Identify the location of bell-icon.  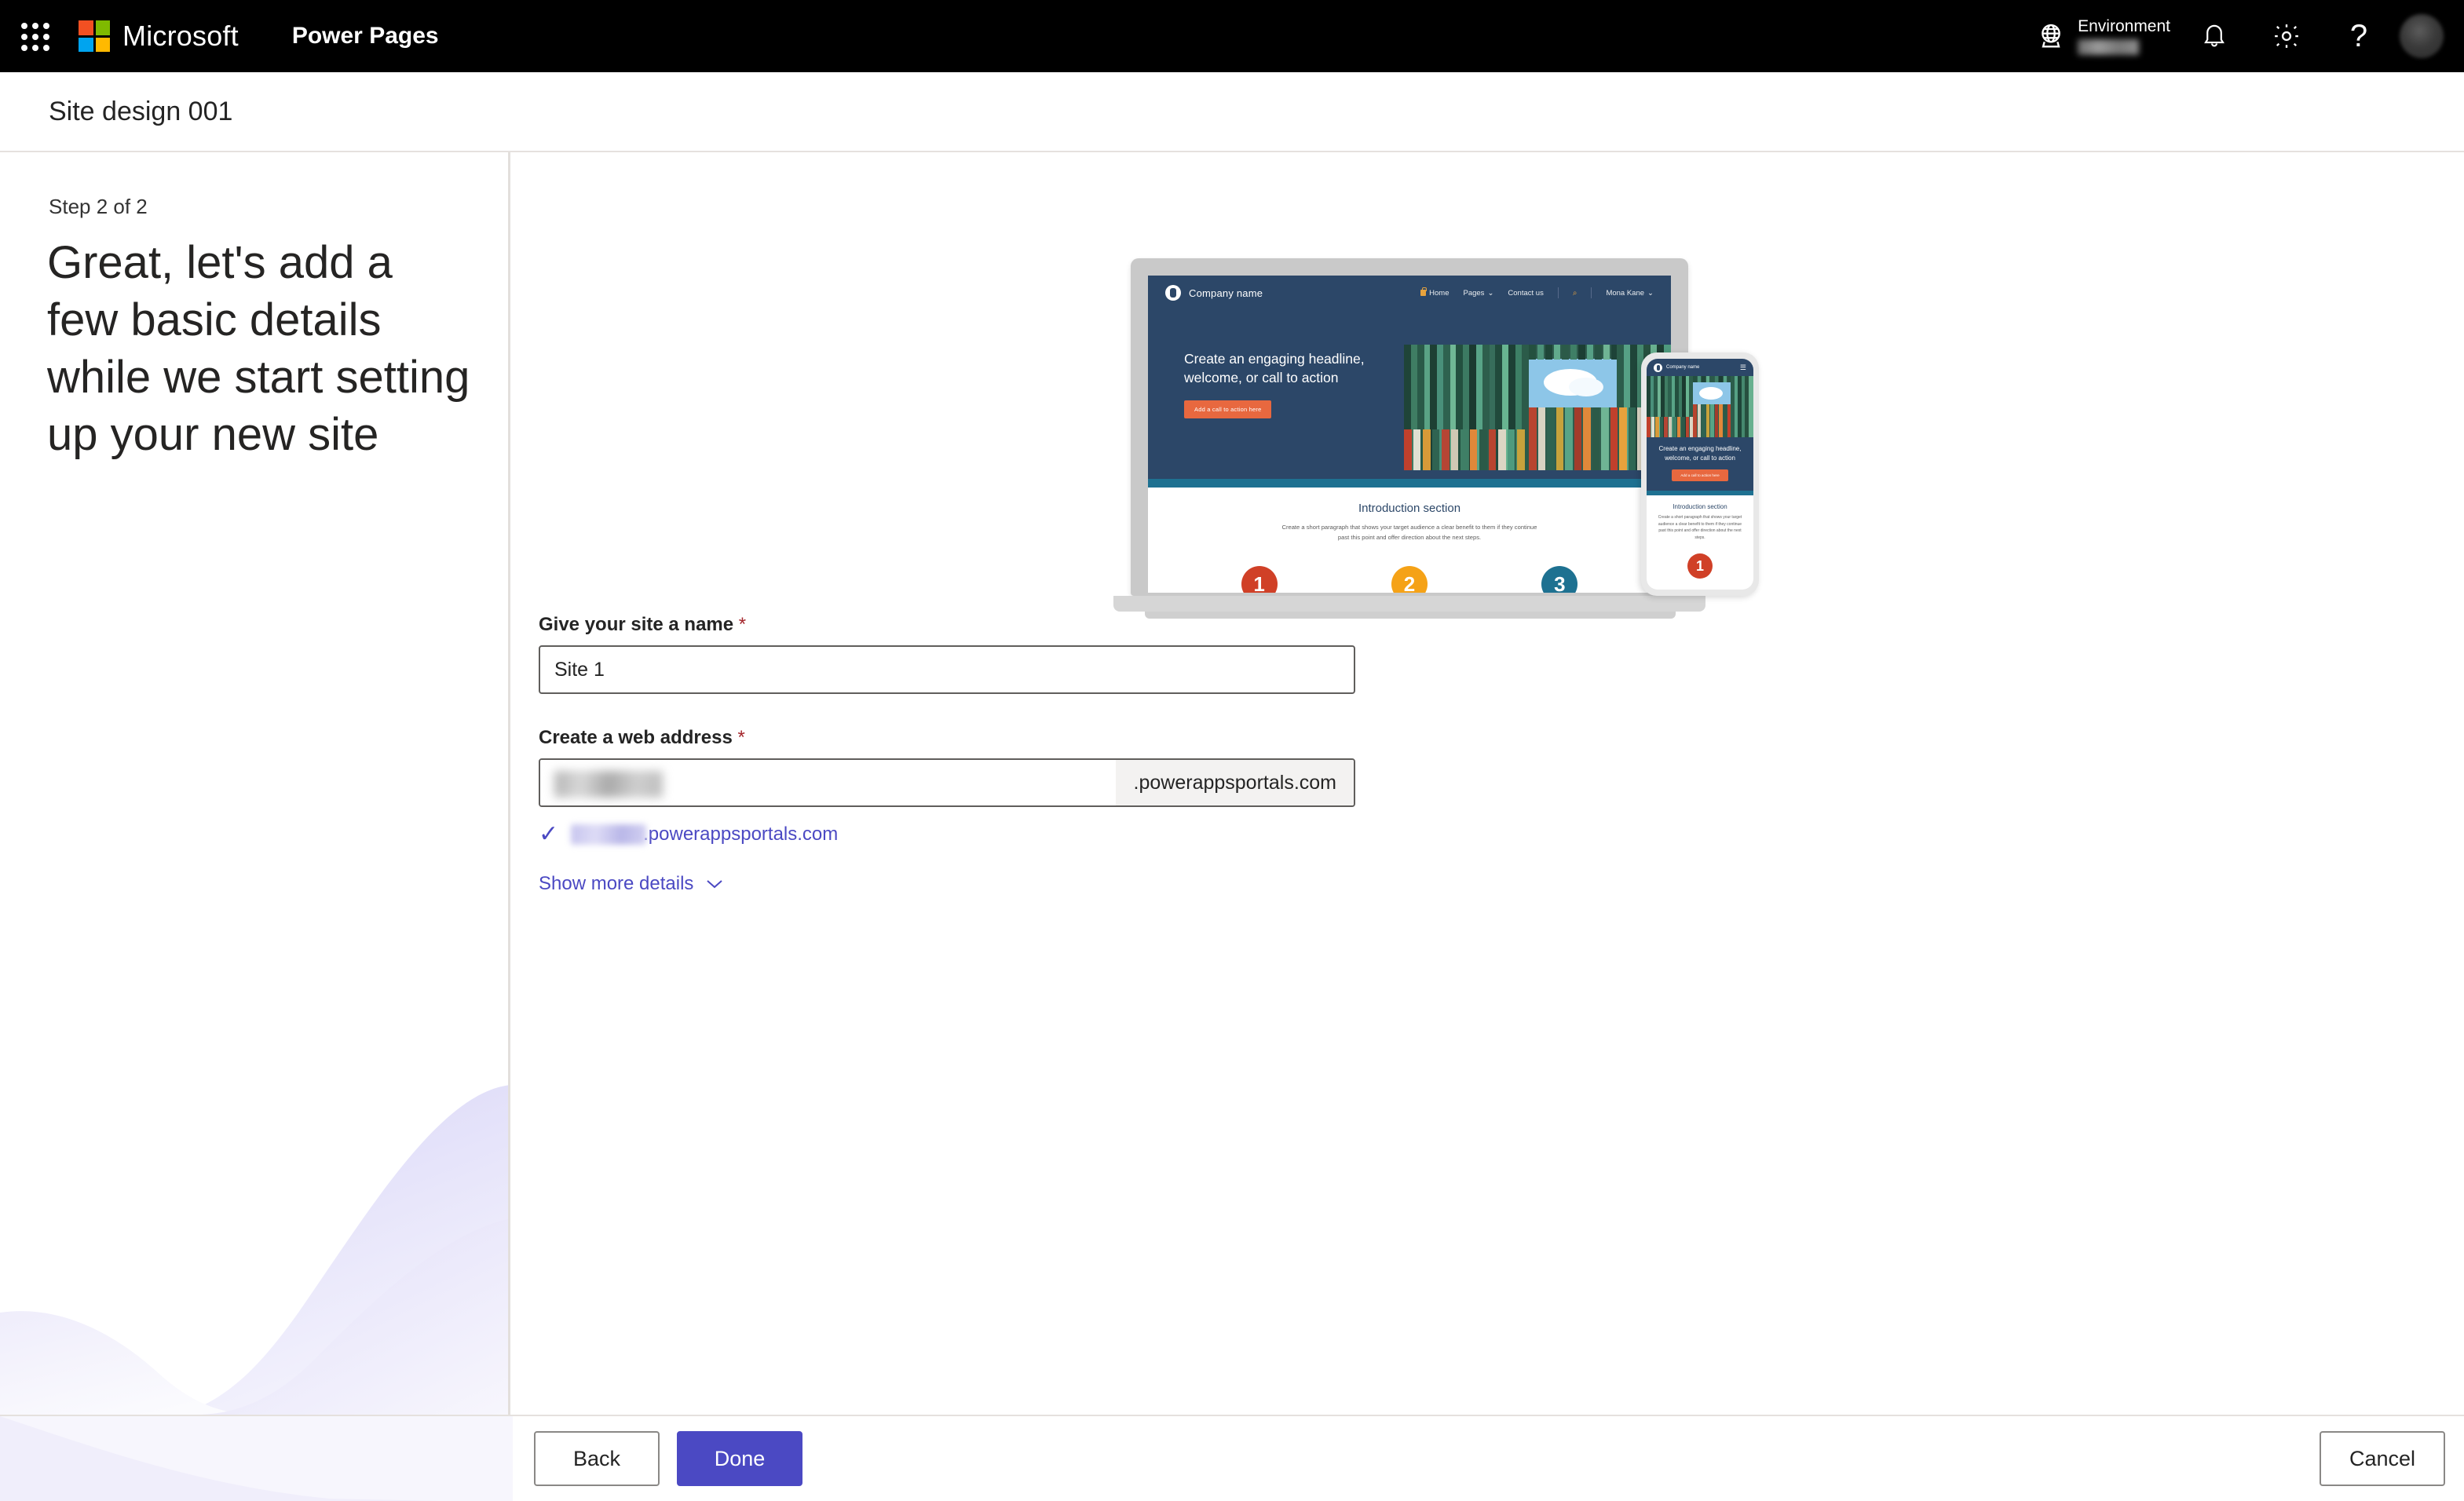
(2215, 35).